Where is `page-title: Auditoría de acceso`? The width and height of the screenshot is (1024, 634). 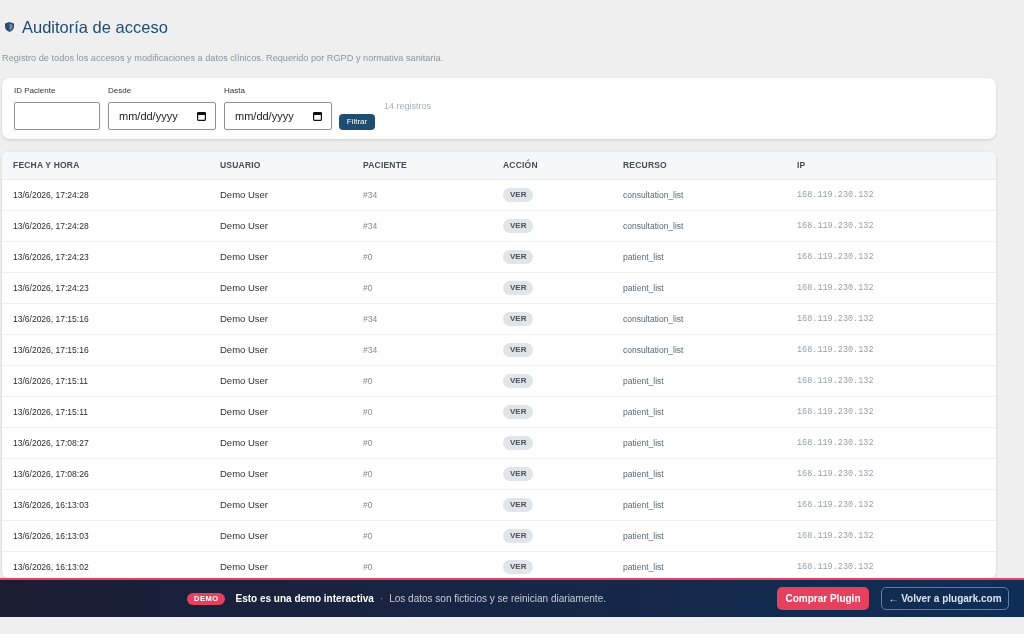 page-title: Auditoría de acceso is located at coordinates (95, 27).